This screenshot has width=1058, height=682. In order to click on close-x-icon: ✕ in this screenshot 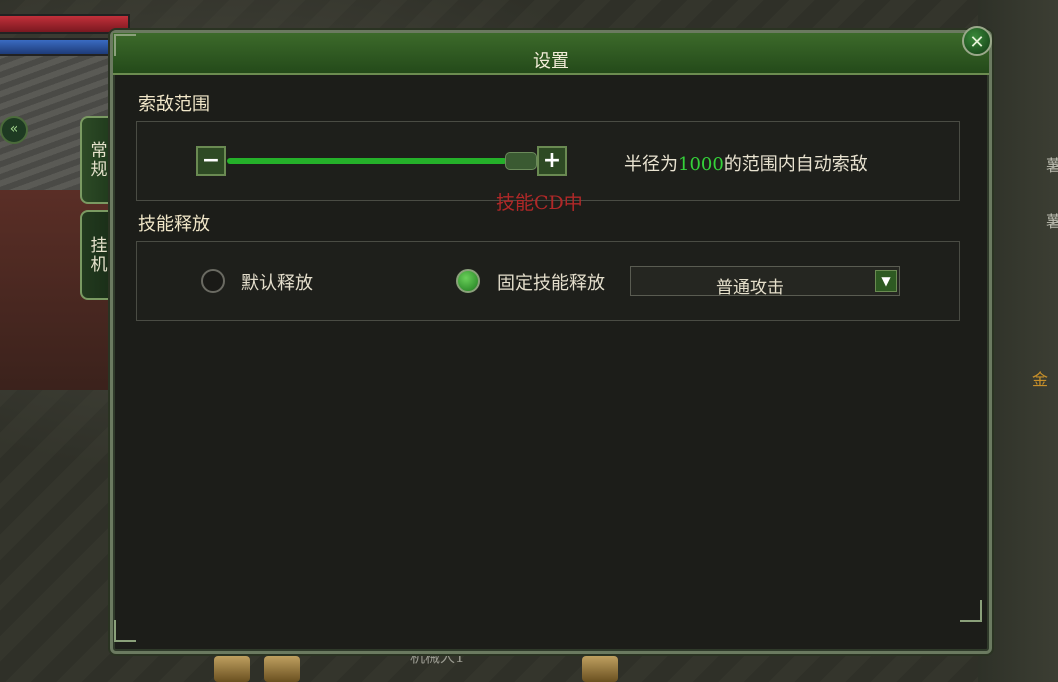, I will do `click(977, 41)`.